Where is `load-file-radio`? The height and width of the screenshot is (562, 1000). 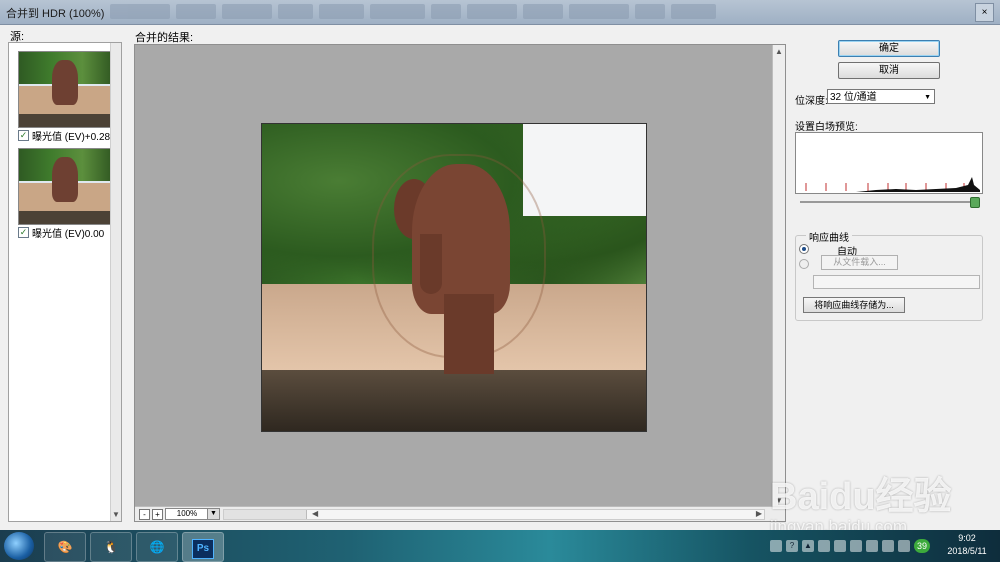
load-file-radio is located at coordinates (804, 264).